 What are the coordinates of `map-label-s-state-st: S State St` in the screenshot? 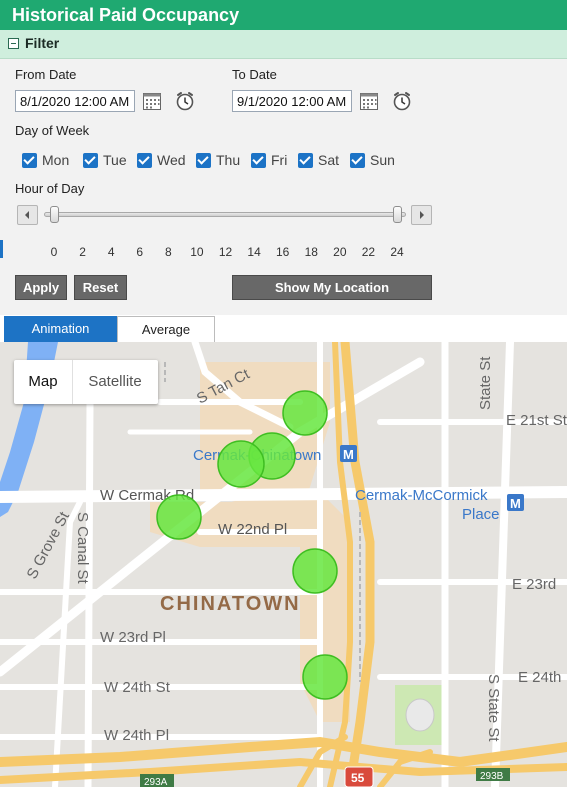 It's located at (493, 708).